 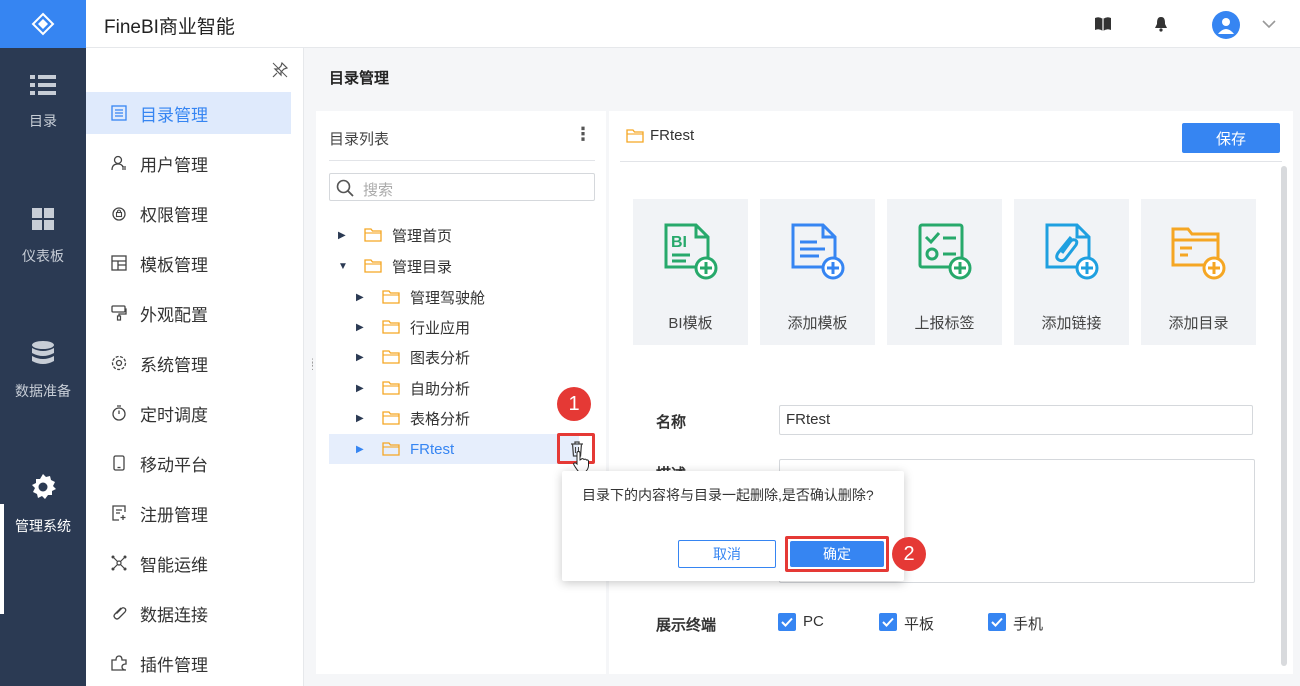 I want to click on sidebar-item-label: 用户管理, so click(x=174, y=165).